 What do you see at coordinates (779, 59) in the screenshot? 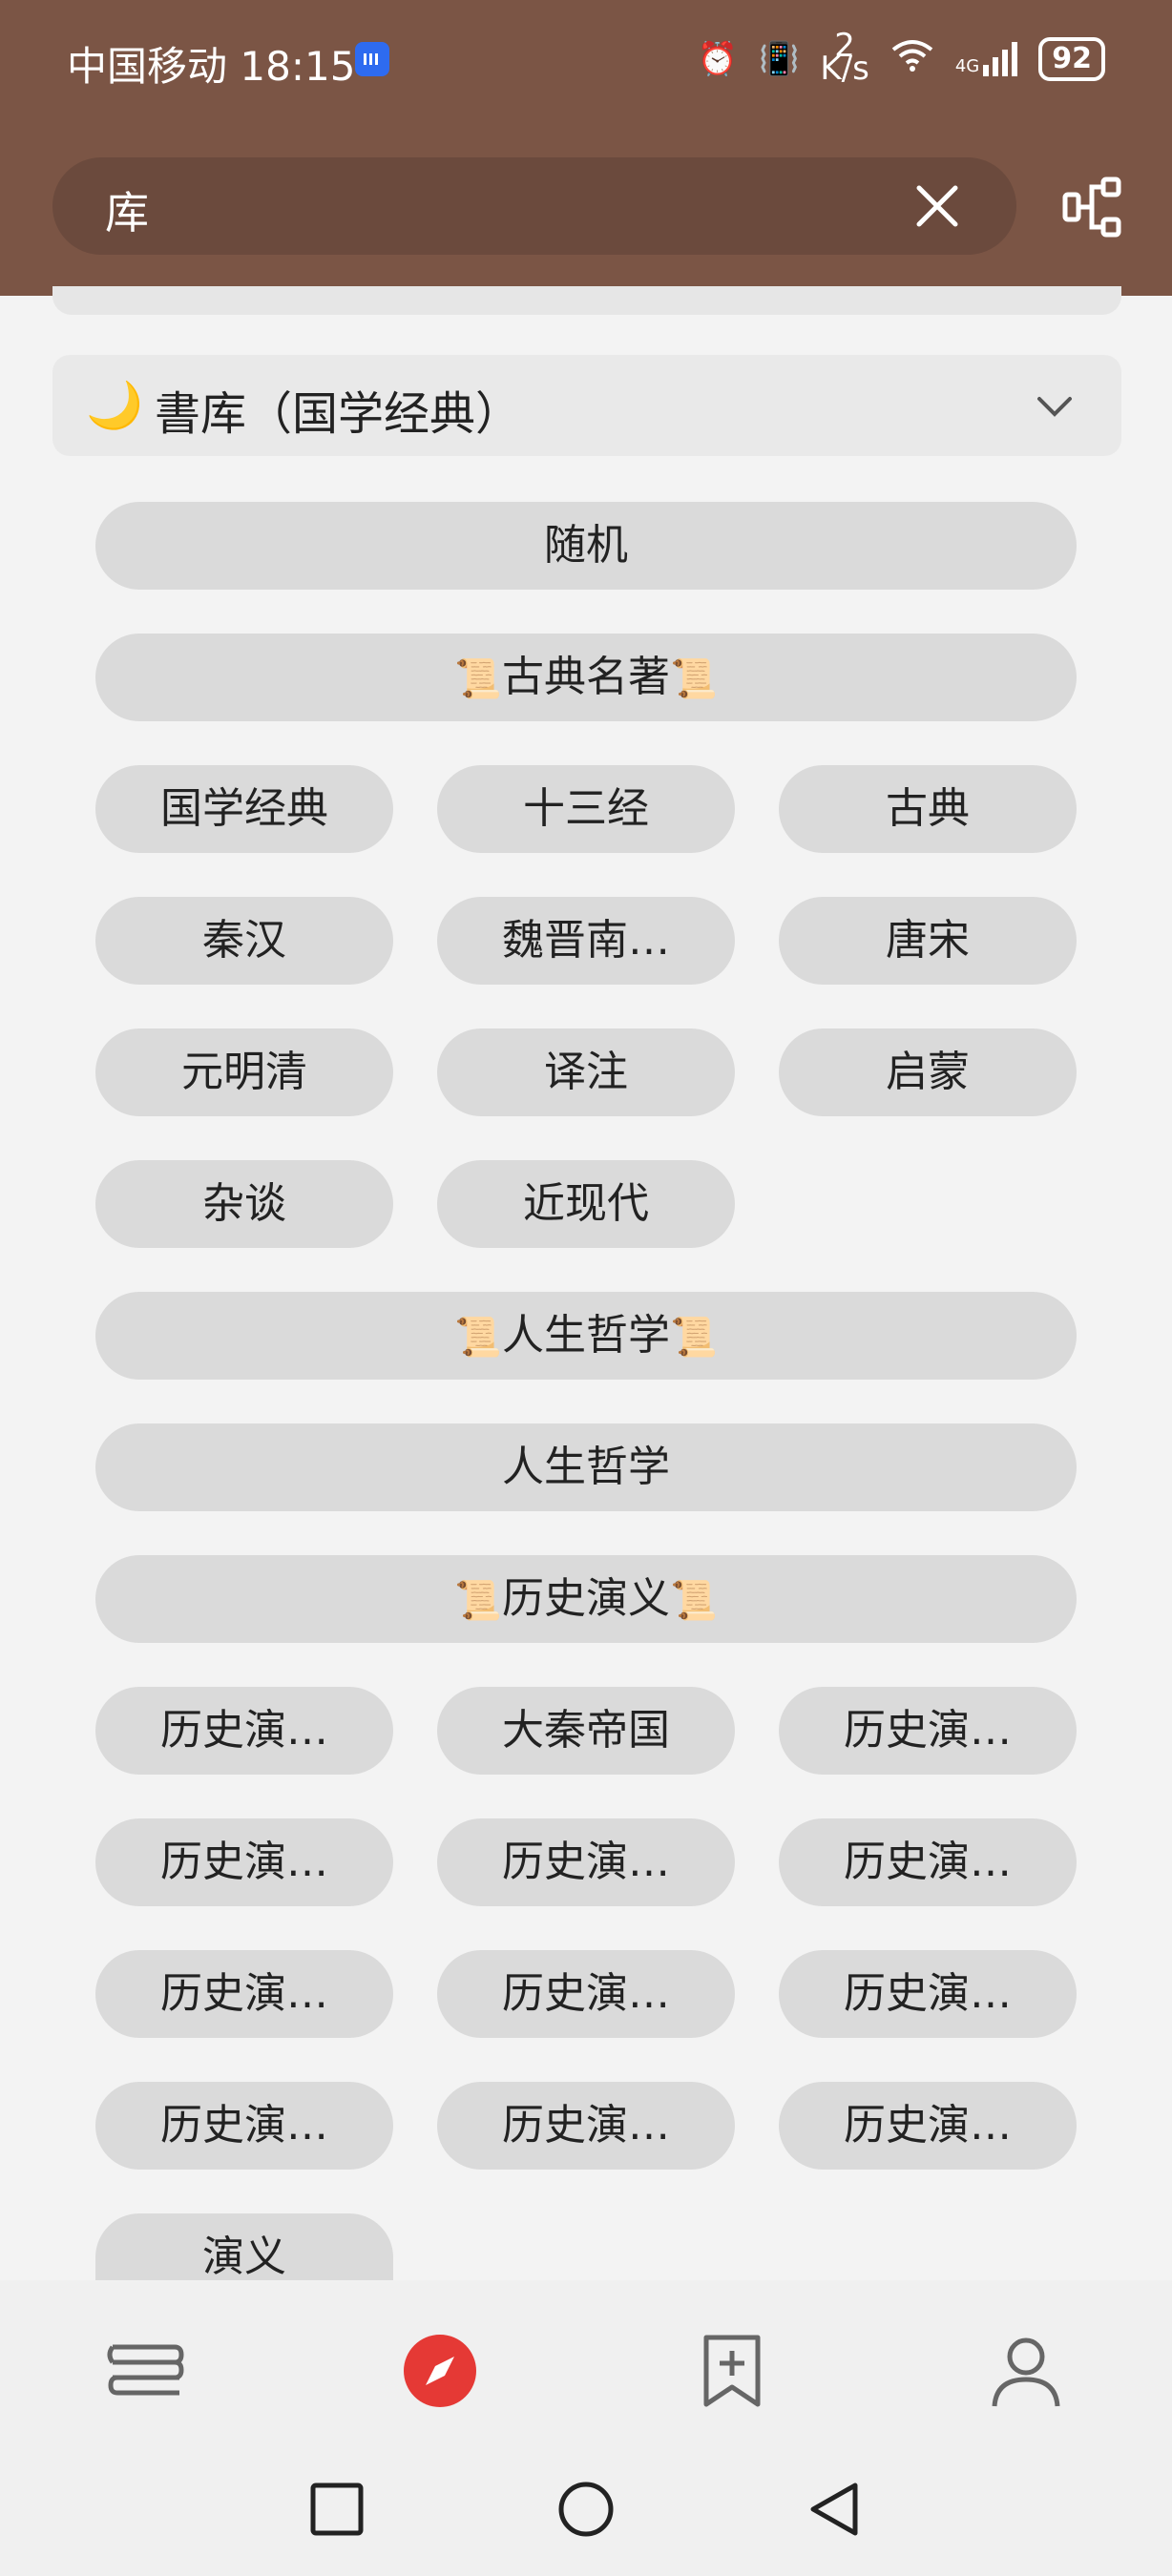
I see `vibrate-icon: 📳` at bounding box center [779, 59].